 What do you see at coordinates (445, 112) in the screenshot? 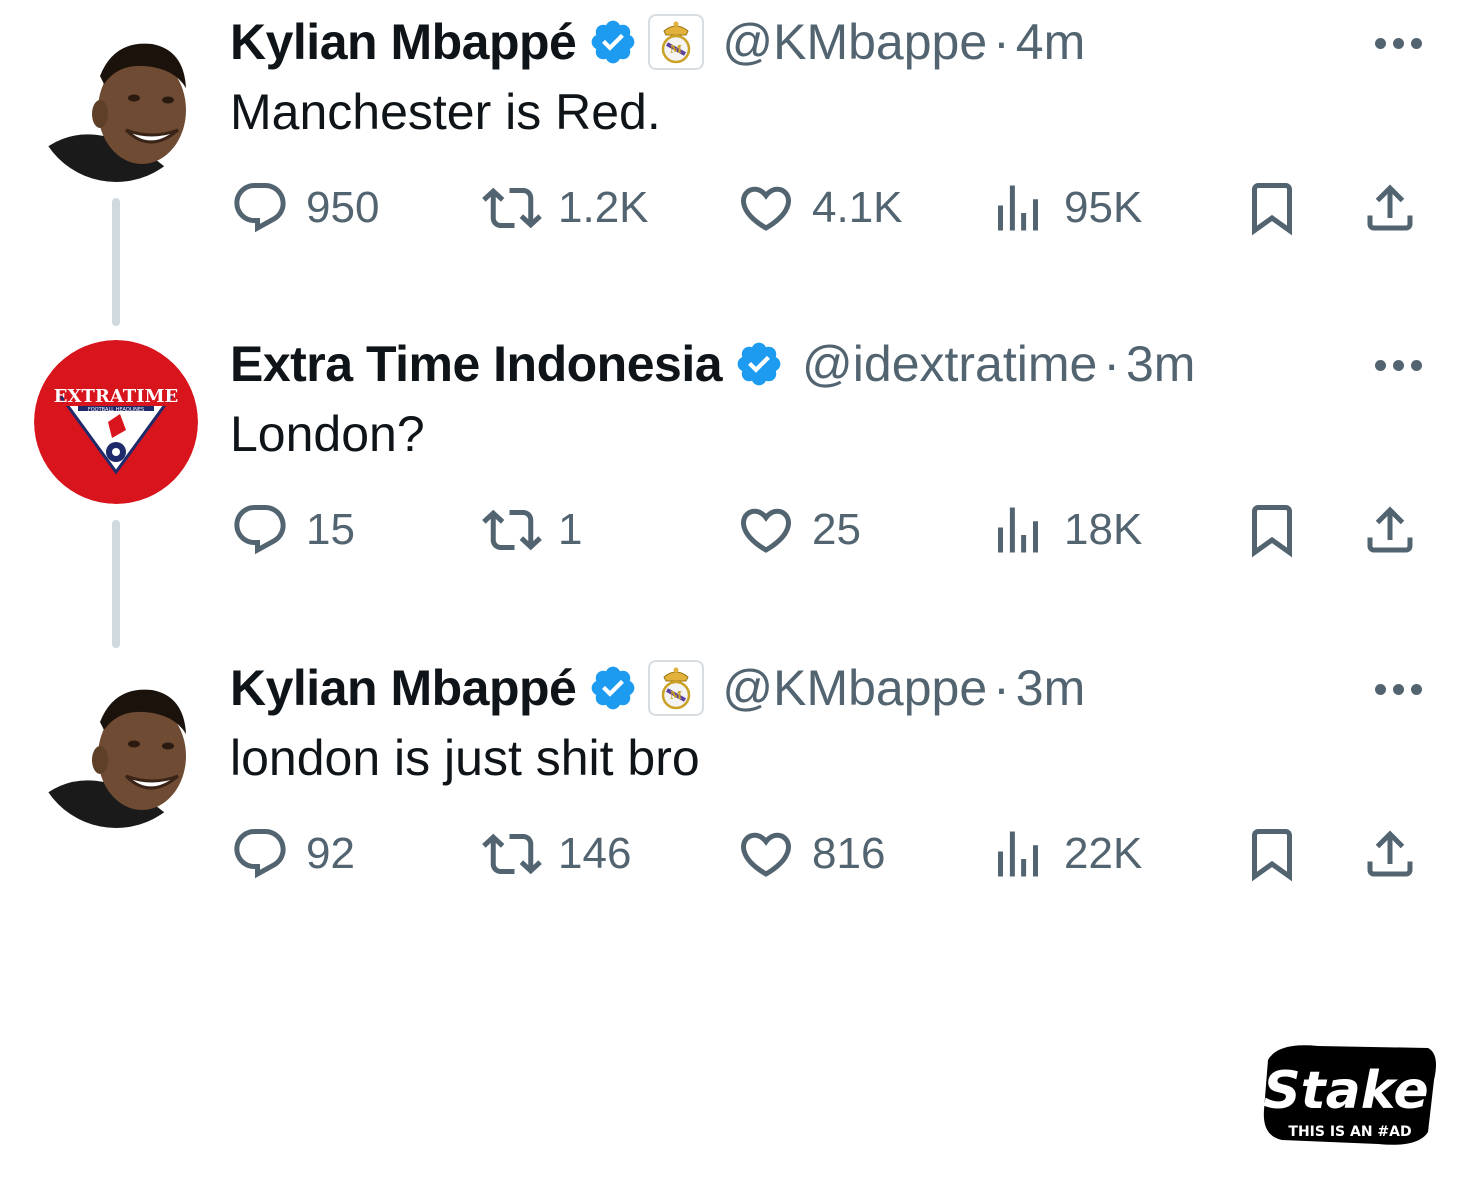
I see `tweet-text: Manchester is Red.` at bounding box center [445, 112].